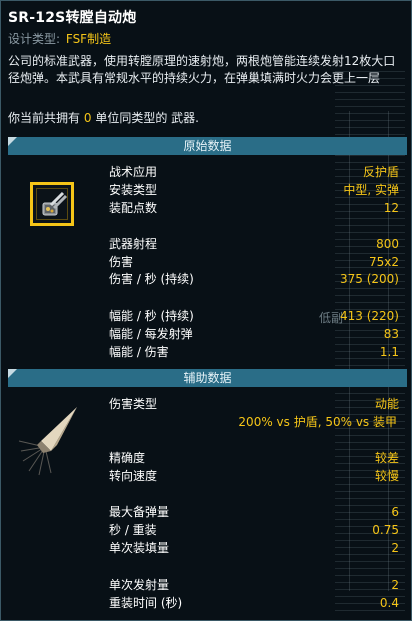 This screenshot has width=412, height=621. Describe the element at coordinates (387, 244) in the screenshot. I see `stat-value: 800` at that location.